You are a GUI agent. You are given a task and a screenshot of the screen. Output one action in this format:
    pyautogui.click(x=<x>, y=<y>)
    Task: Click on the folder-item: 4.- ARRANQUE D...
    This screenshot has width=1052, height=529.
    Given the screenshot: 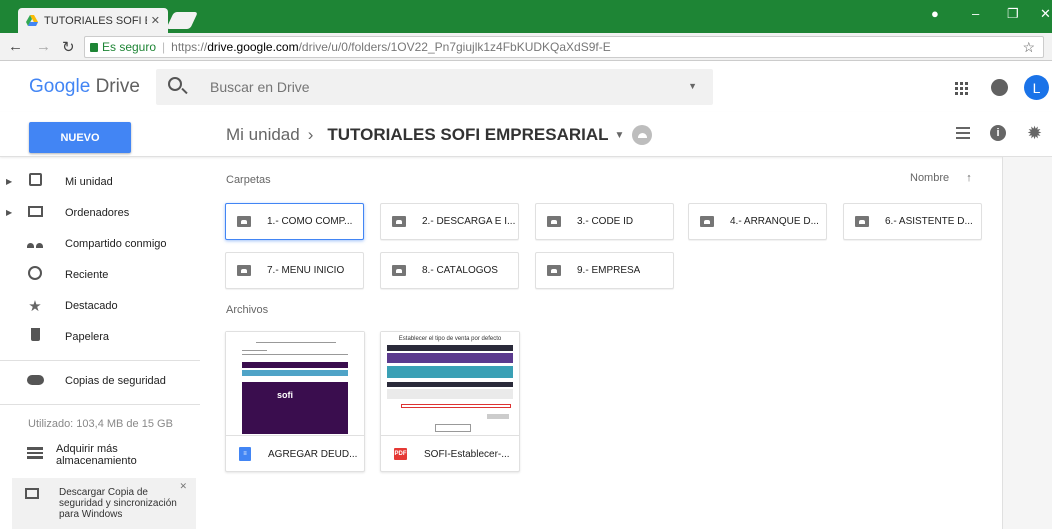 What is the action you would take?
    pyautogui.click(x=757, y=221)
    